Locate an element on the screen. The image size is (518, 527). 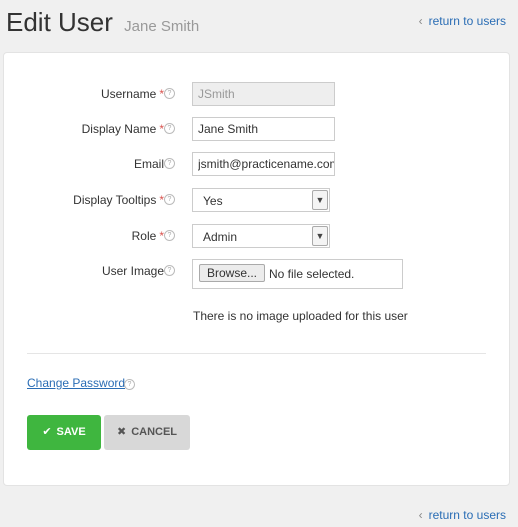
display-tooltips-value: Yes is located at coordinates (213, 201).